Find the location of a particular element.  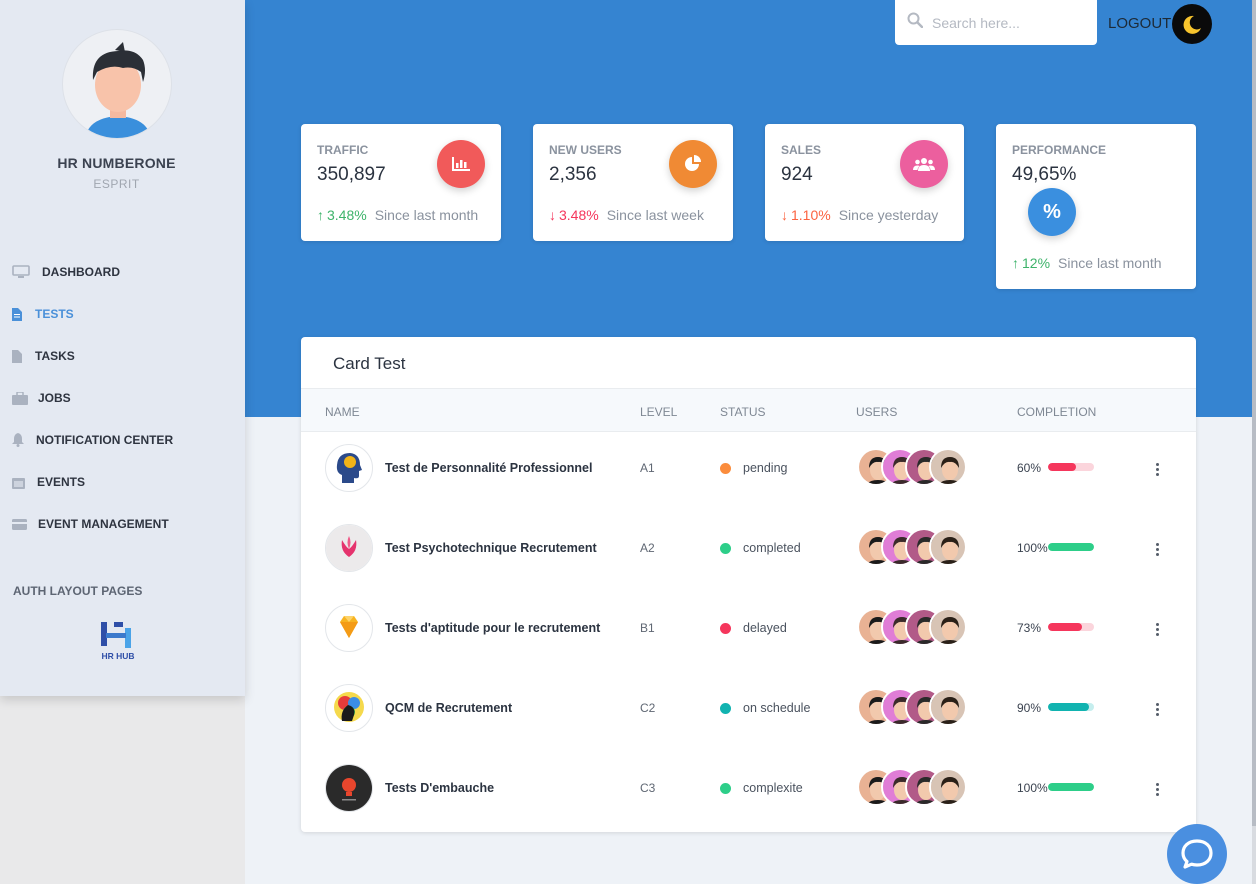

sidebar-item-tasks: TASKS is located at coordinates (43, 356).